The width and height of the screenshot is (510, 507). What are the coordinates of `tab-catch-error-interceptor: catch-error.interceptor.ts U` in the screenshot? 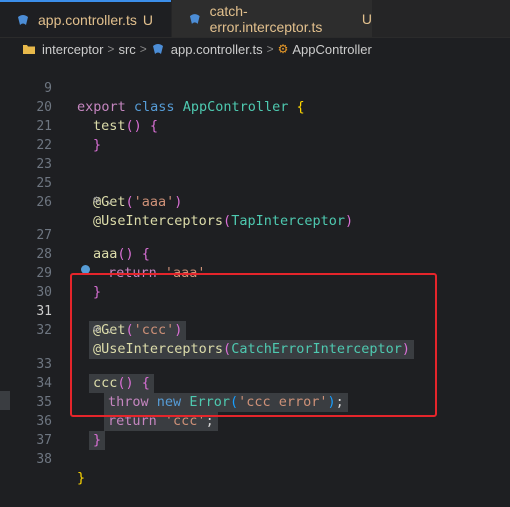 It's located at (272, 18).